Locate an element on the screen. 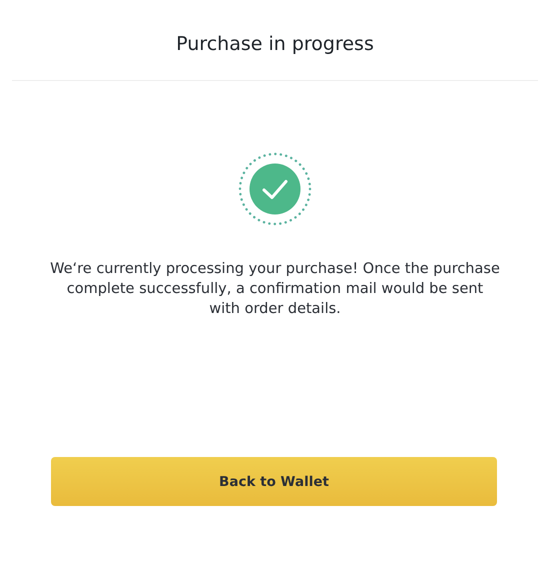 This screenshot has width=550, height=566. back-button: Back to Wallet is located at coordinates (274, 481).